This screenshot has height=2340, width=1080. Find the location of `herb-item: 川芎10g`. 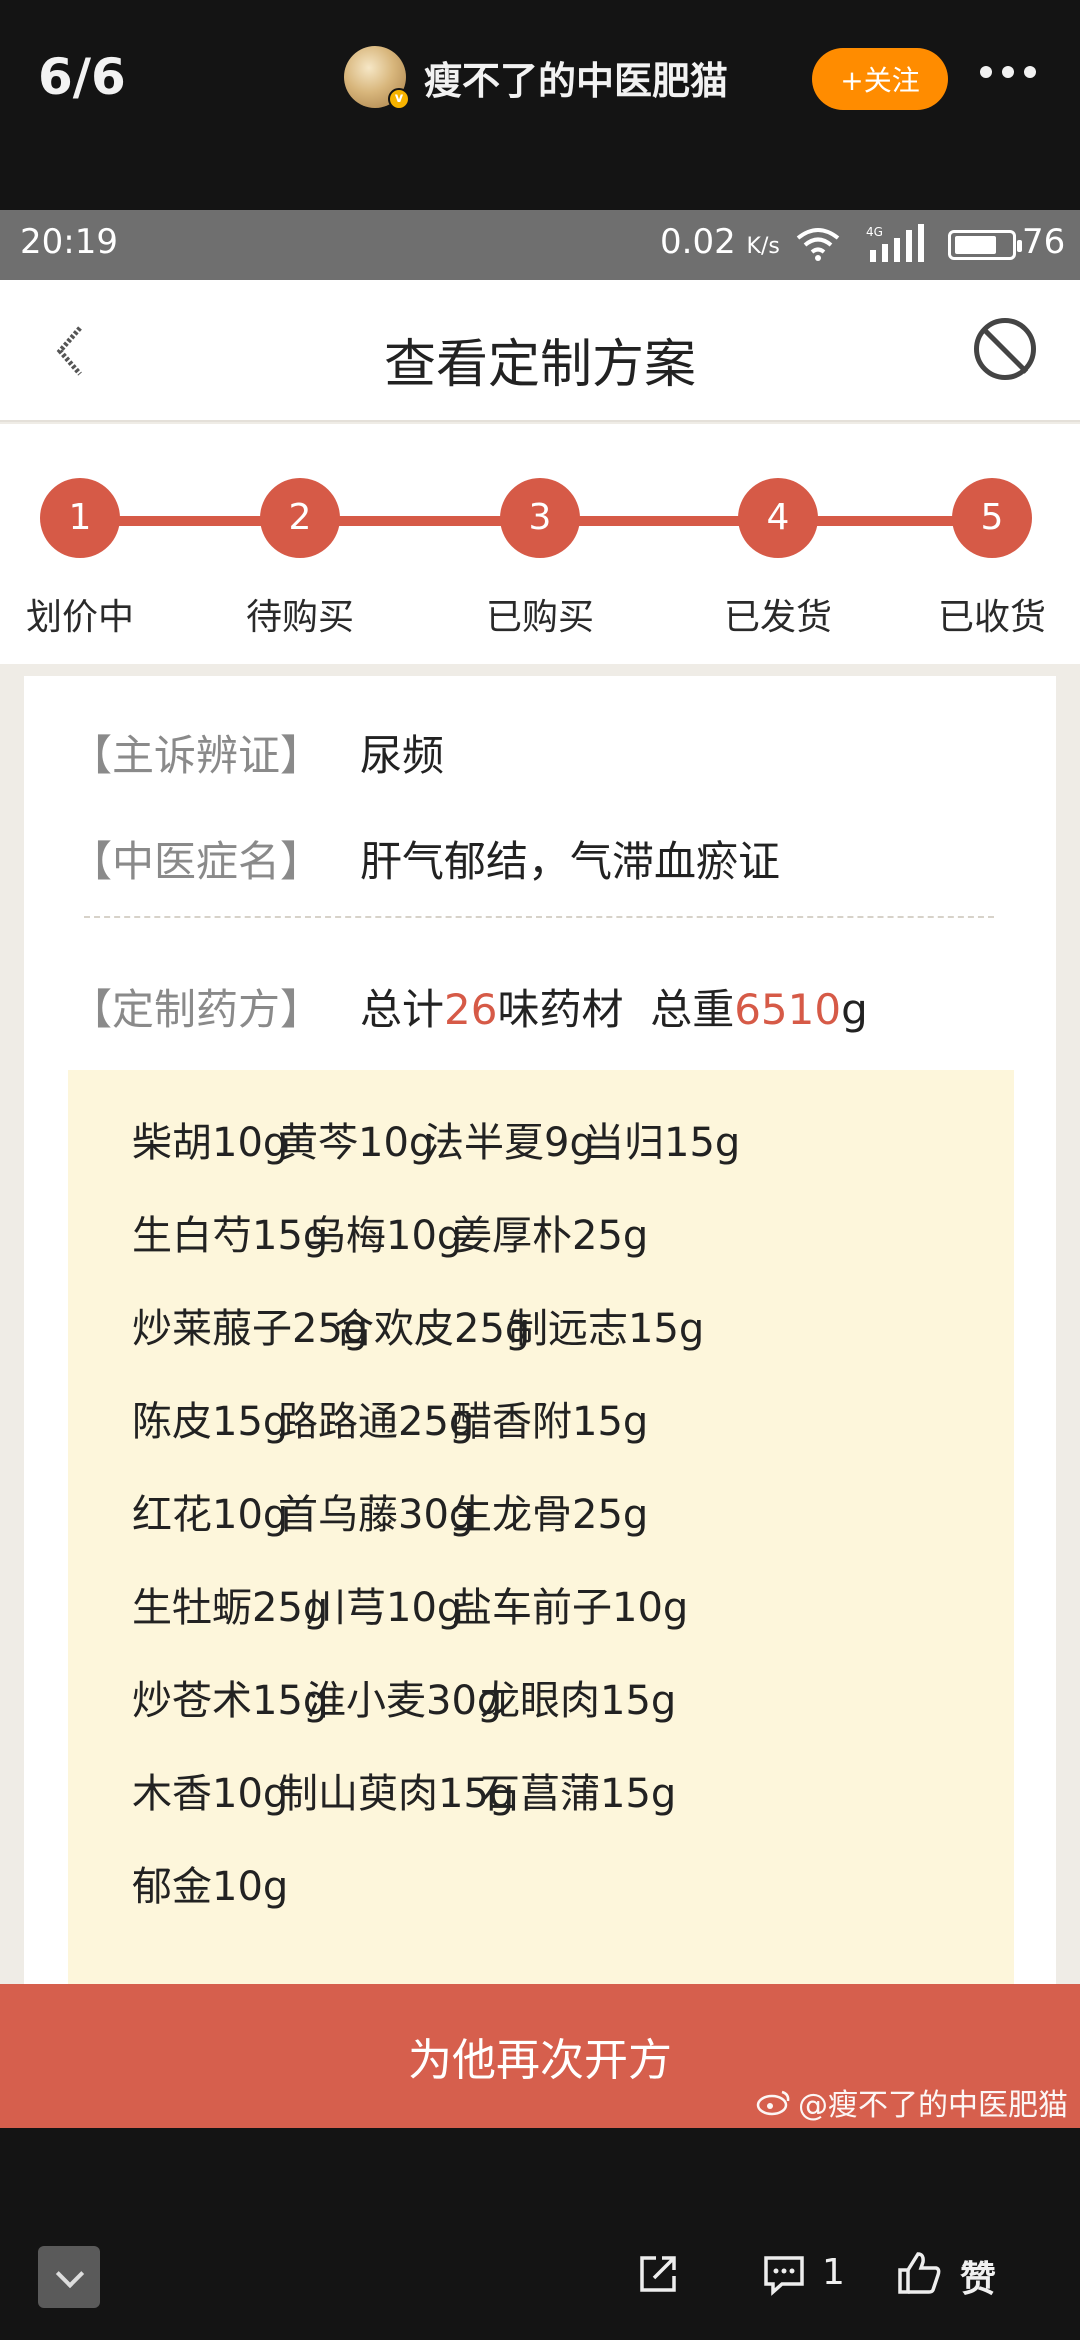

herb-item: 川芎10g is located at coordinates (384, 1608).